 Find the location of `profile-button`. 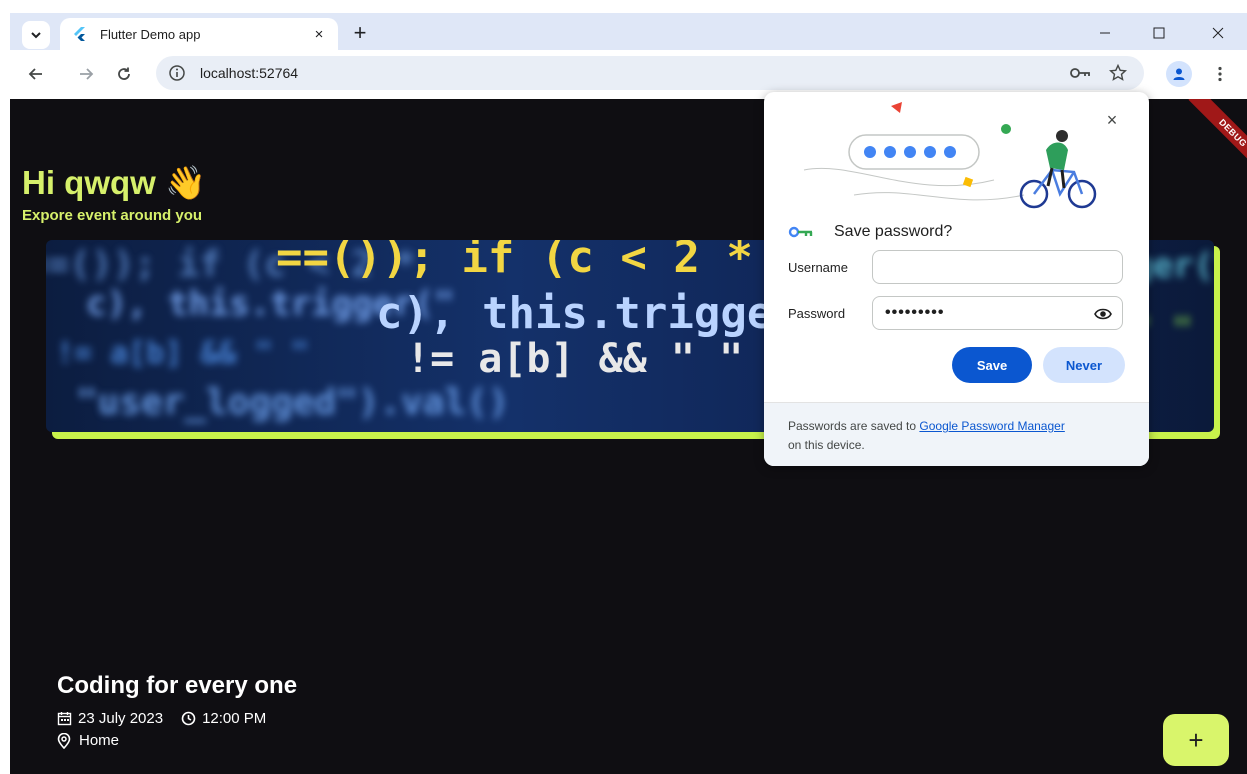

profile-button is located at coordinates (1179, 74).